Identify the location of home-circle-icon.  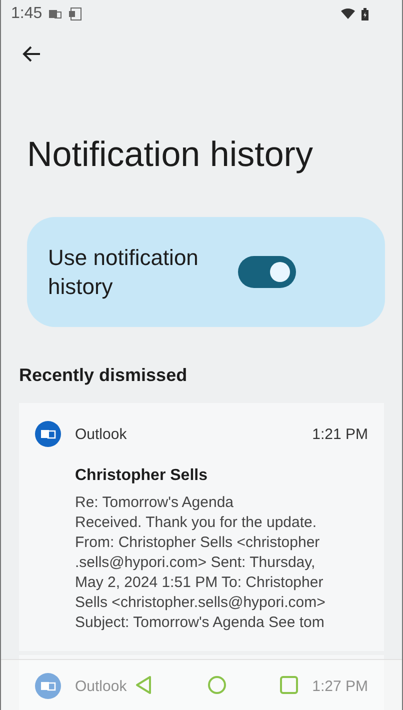
(217, 685).